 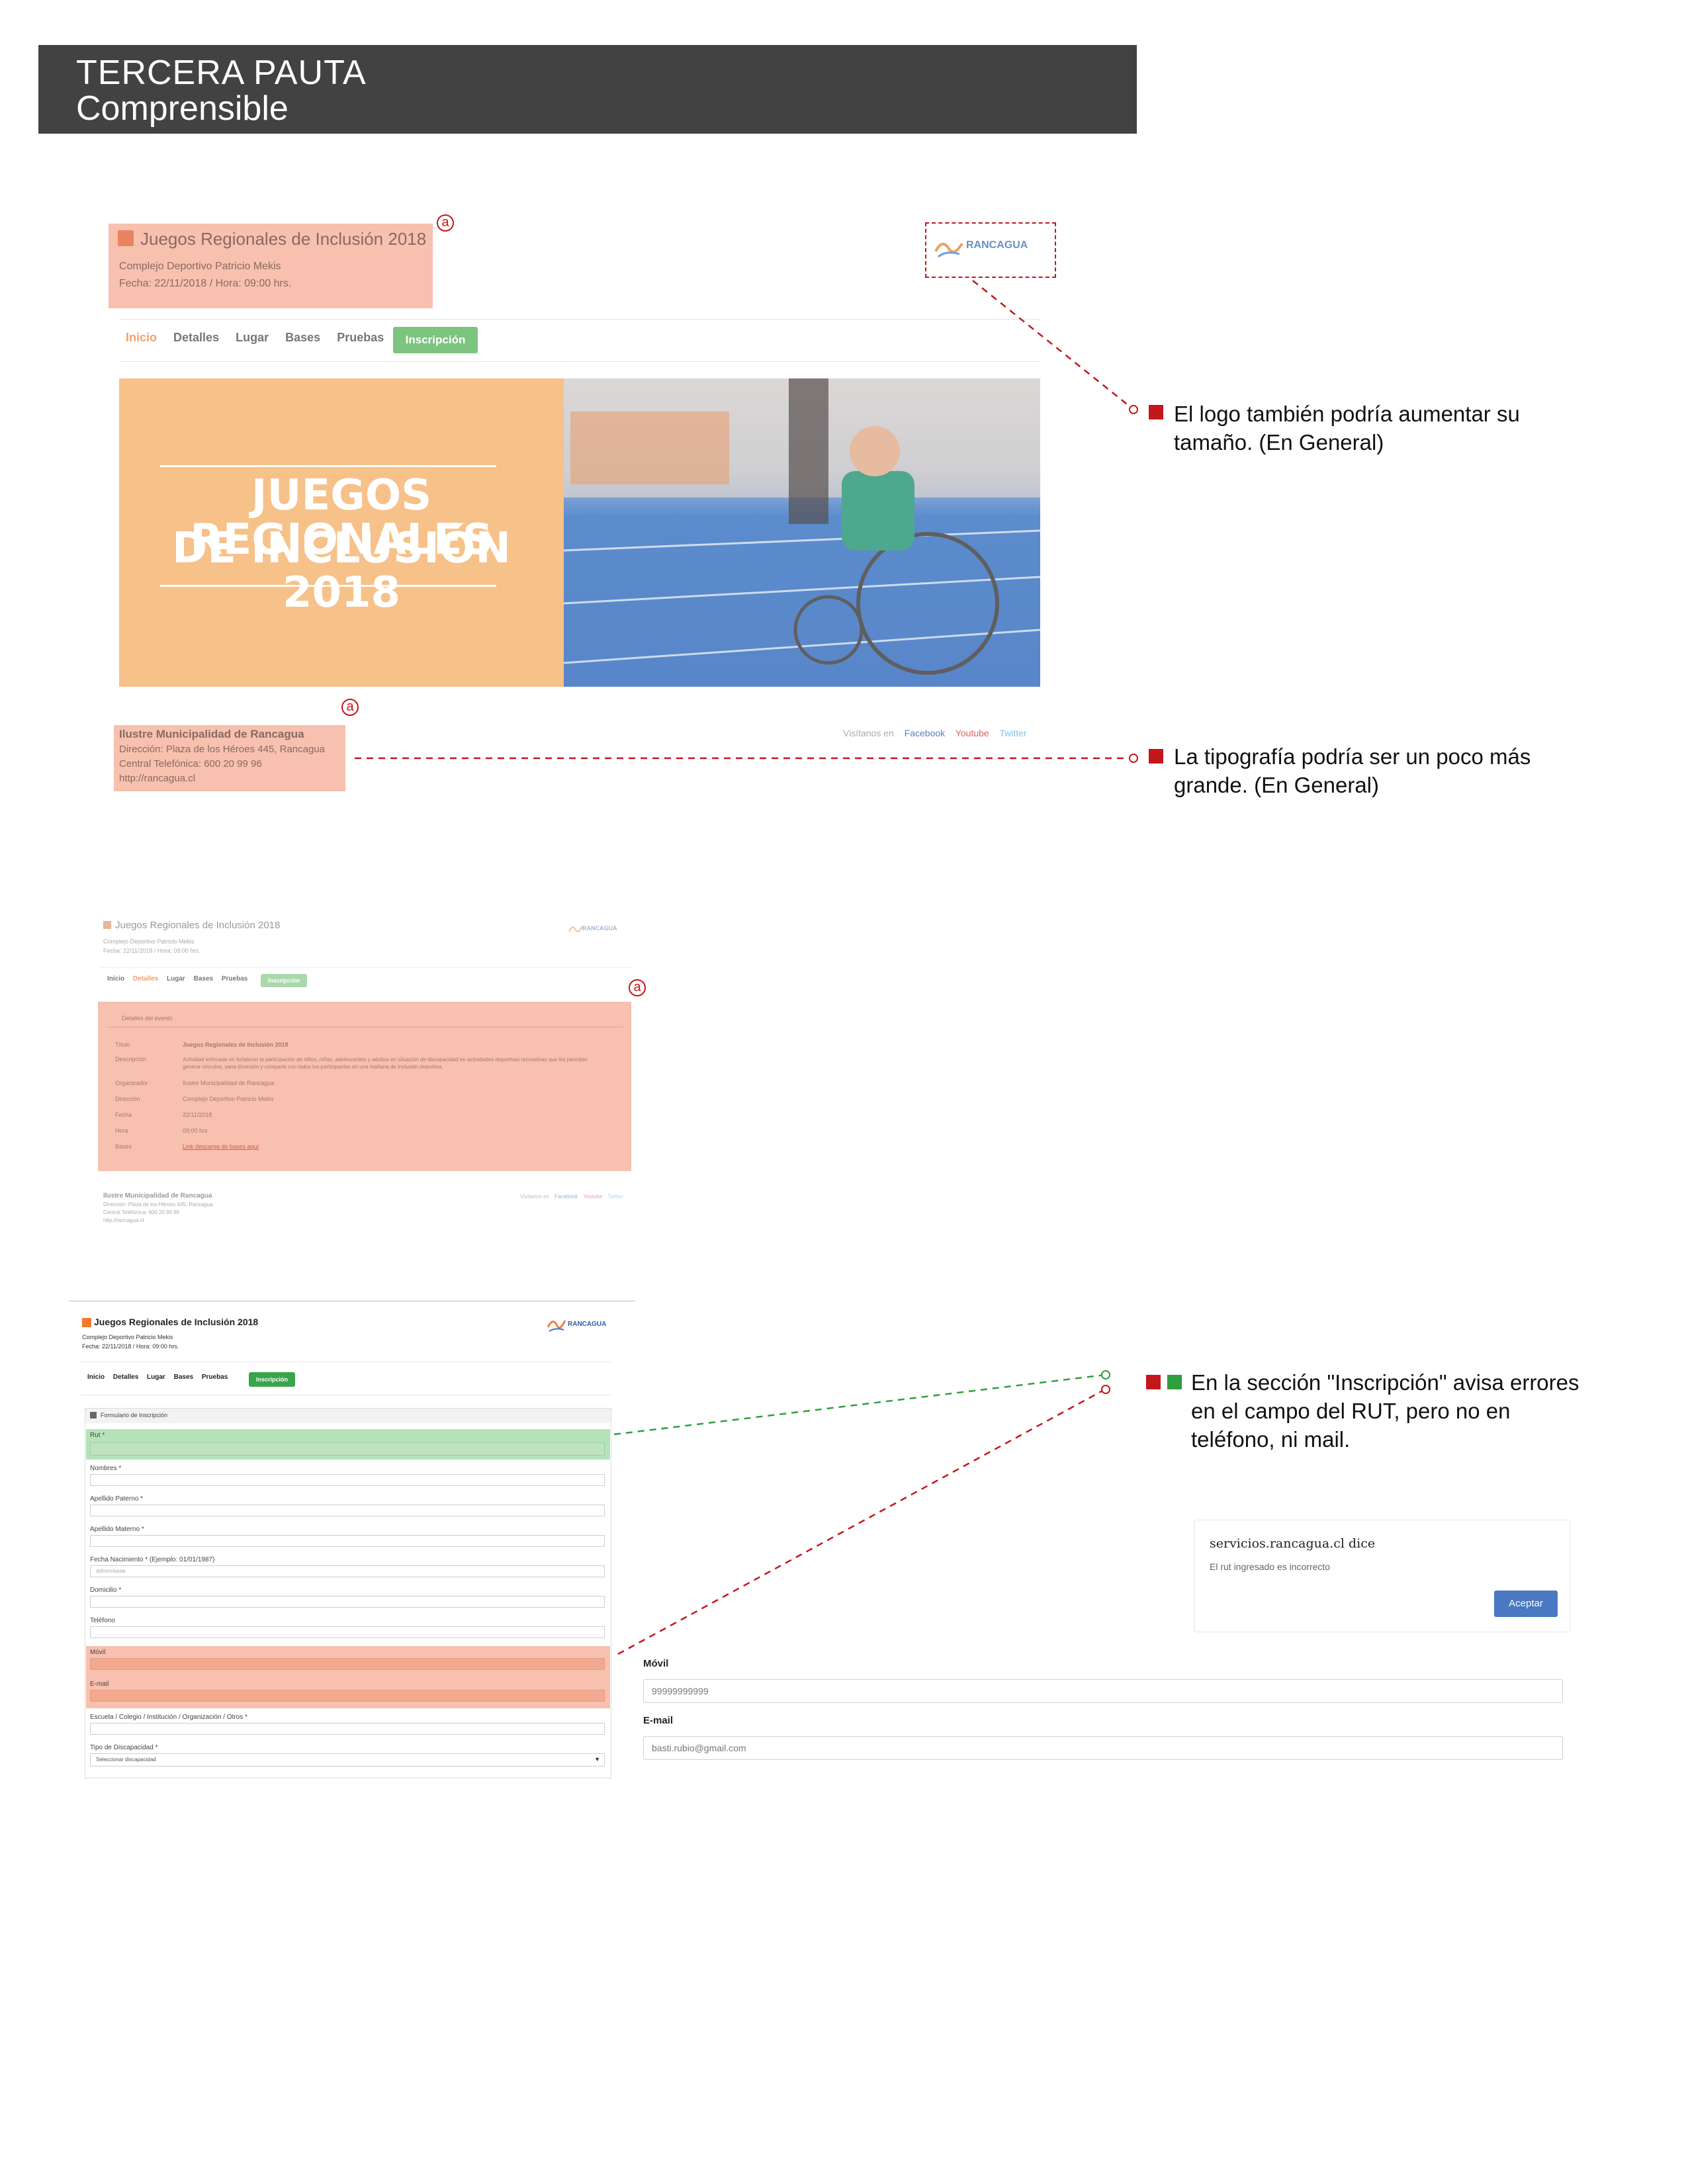 What do you see at coordinates (1174, 1382) in the screenshot?
I see `note-green-square-form` at bounding box center [1174, 1382].